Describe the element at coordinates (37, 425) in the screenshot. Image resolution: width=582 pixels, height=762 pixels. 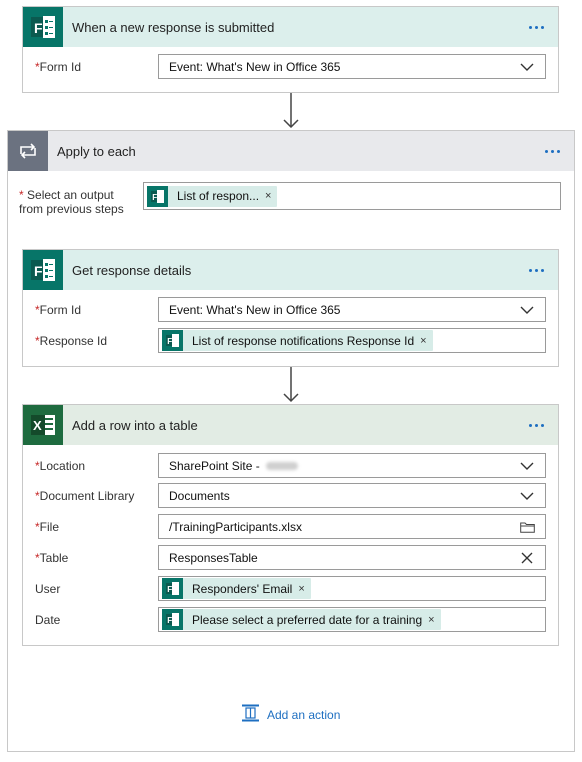
I see `svg-text: X` at that location.